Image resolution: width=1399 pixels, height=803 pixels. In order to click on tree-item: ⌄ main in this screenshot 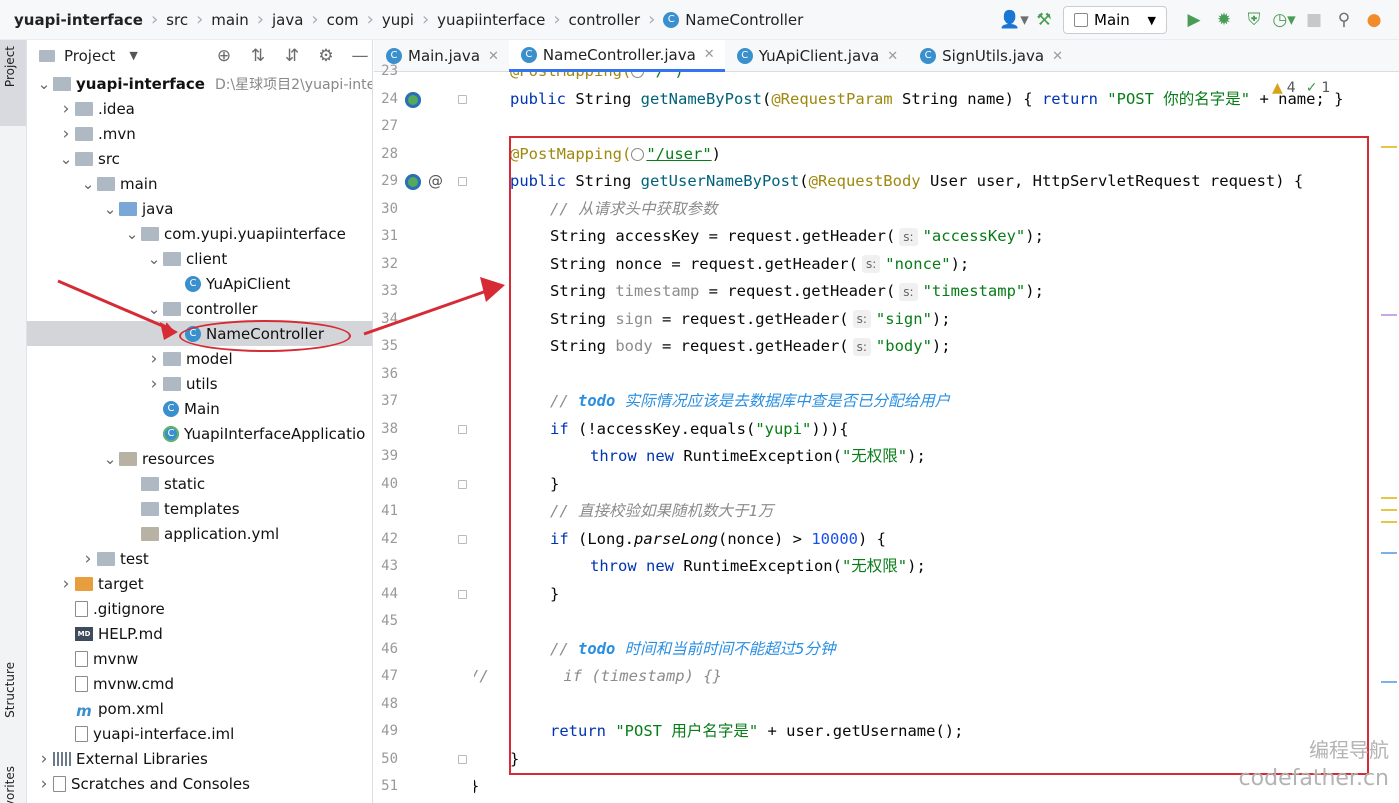, I will do `click(199, 183)`.